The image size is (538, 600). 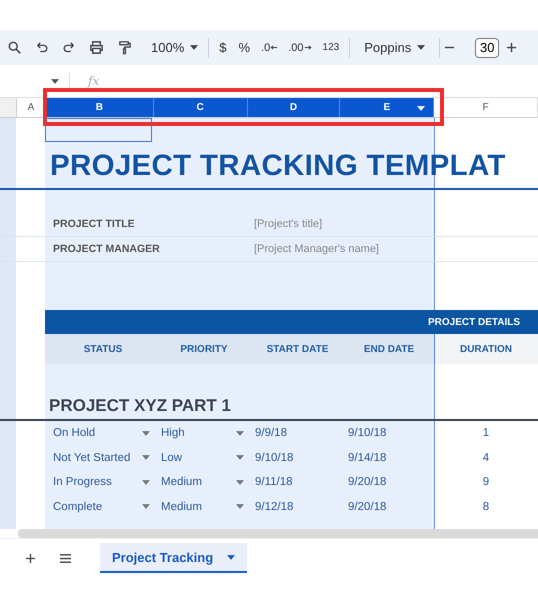 I want to click on table-cell-text: 8, so click(x=486, y=506).